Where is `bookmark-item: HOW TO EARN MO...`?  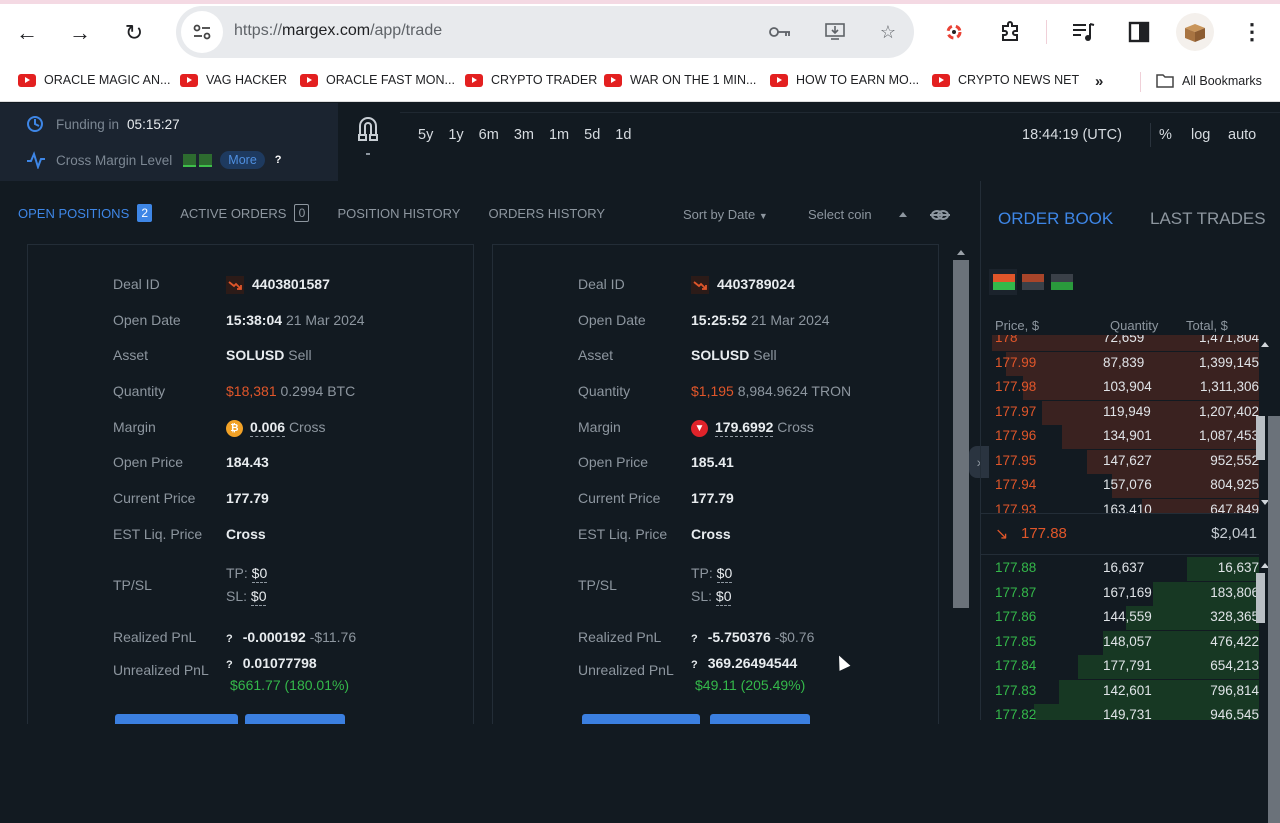 bookmark-item: HOW TO EARN MO... is located at coordinates (844, 80).